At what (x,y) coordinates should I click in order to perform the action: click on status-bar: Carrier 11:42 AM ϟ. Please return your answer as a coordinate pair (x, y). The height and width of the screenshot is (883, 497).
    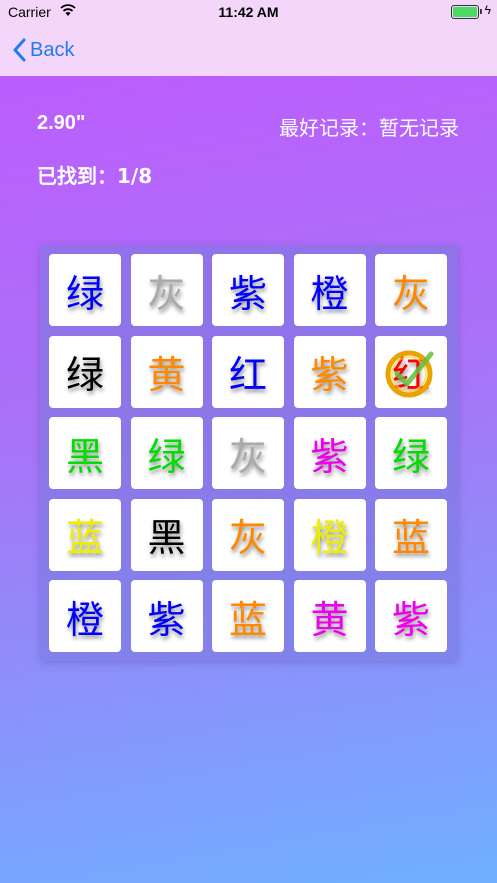
    Looking at the image, I should click on (248, 12).